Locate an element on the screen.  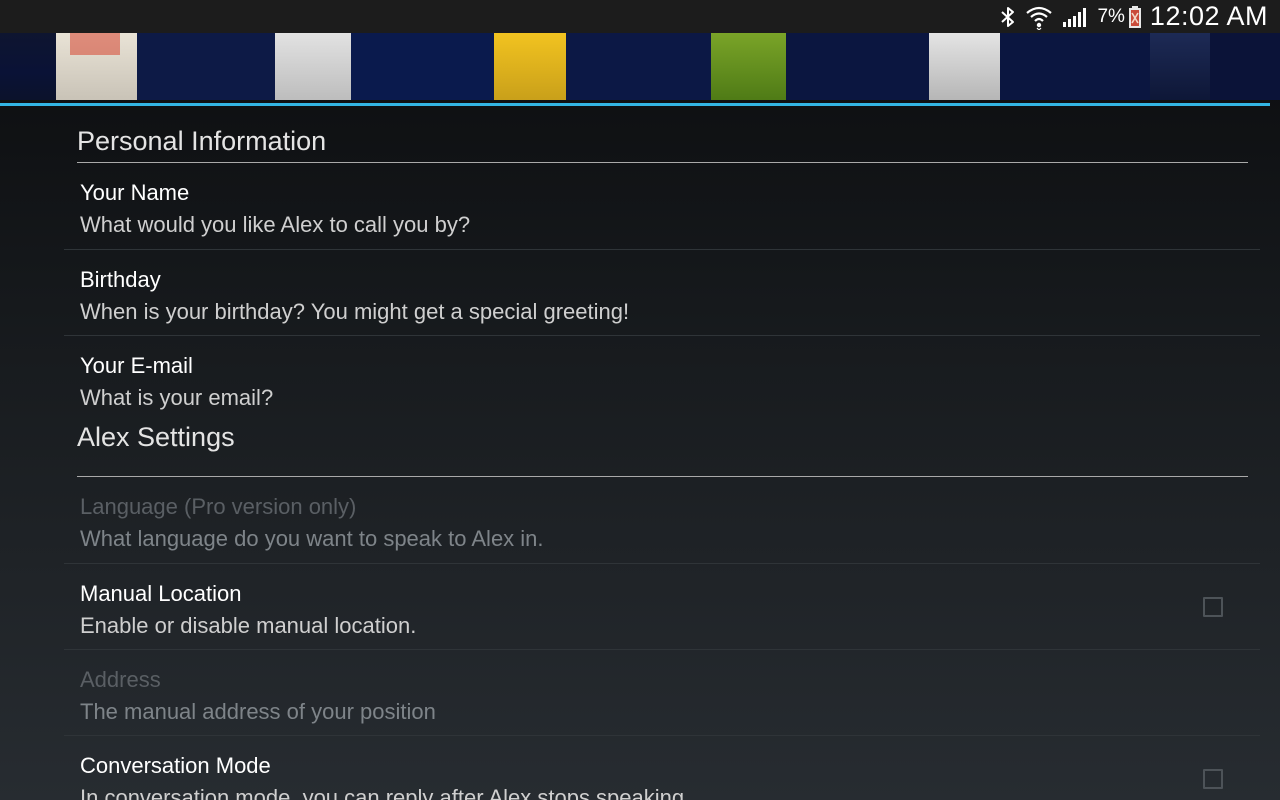
pref-title: Address is located at coordinates (120, 679).